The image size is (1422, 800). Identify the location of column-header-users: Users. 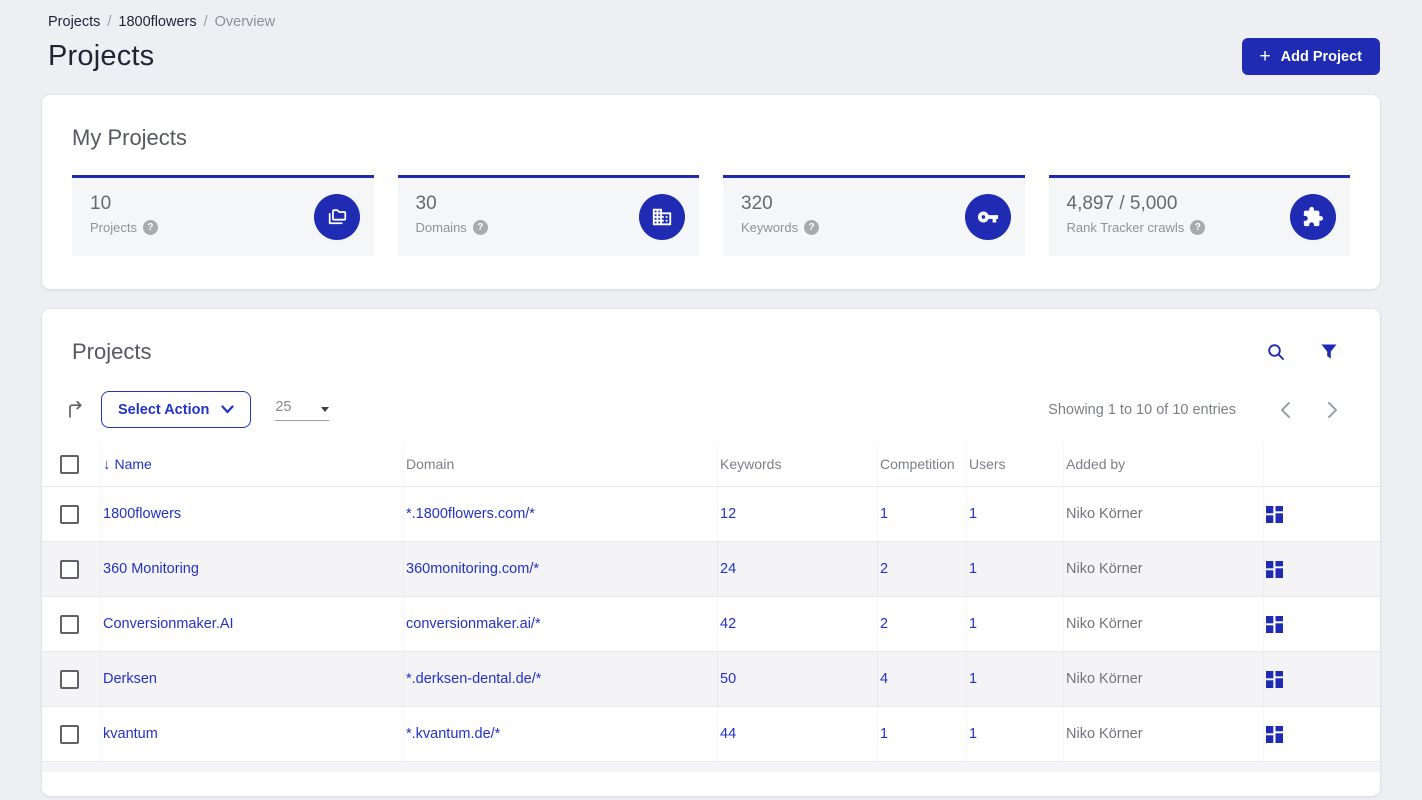
(1014, 464).